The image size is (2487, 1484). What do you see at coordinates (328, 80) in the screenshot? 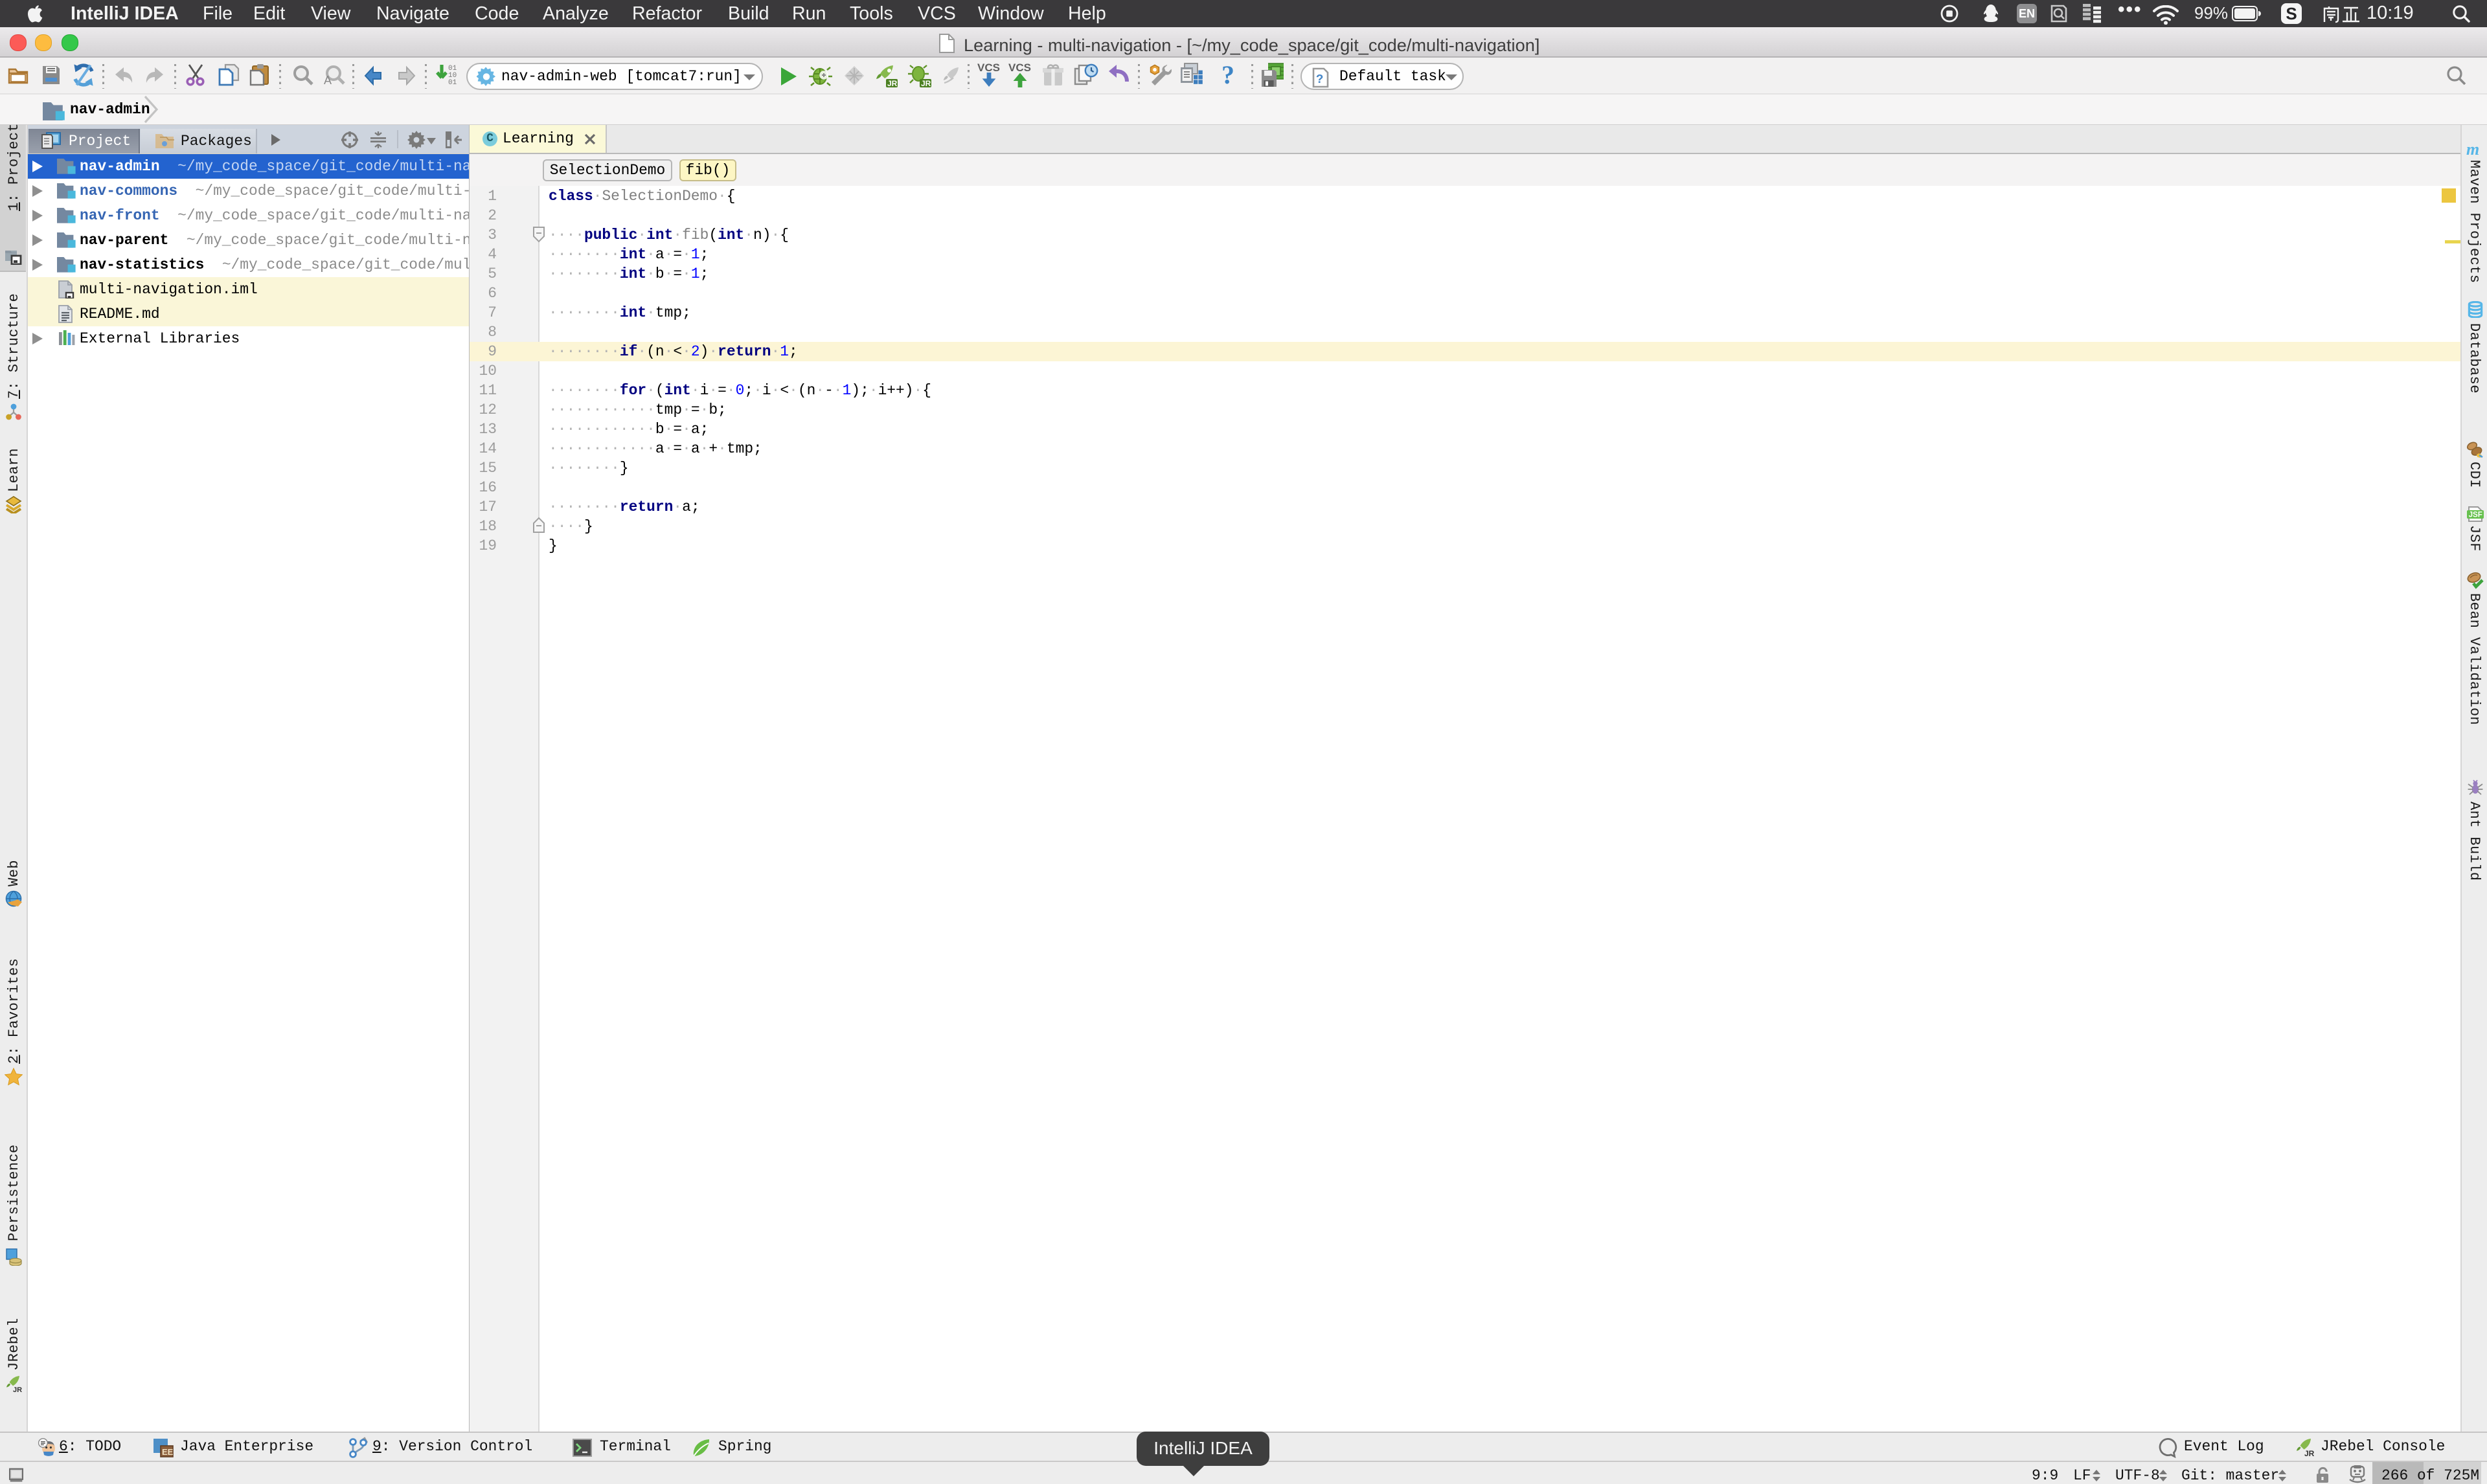
I see `svg-text: A` at bounding box center [328, 80].